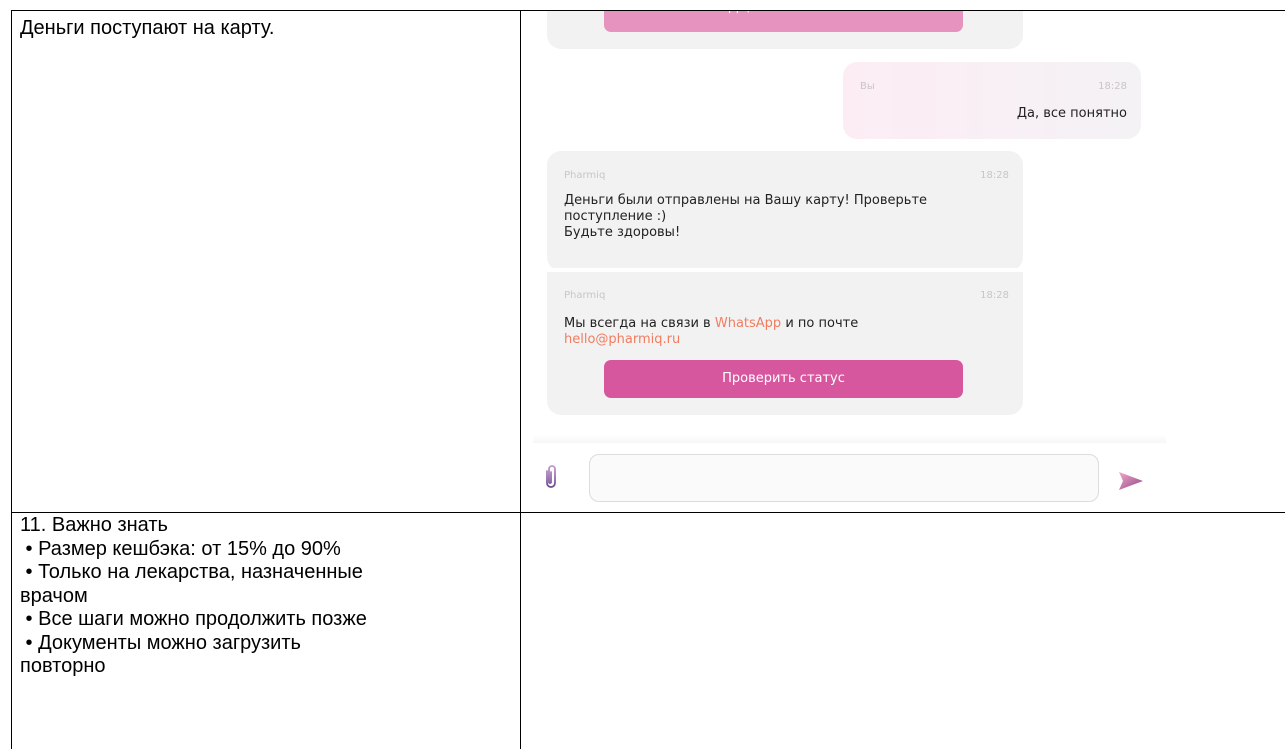 This screenshot has height=749, width=1285. Describe the element at coordinates (147, 28) in the screenshot. I see `row1-left-text: Деньги поступают на карту.` at that location.